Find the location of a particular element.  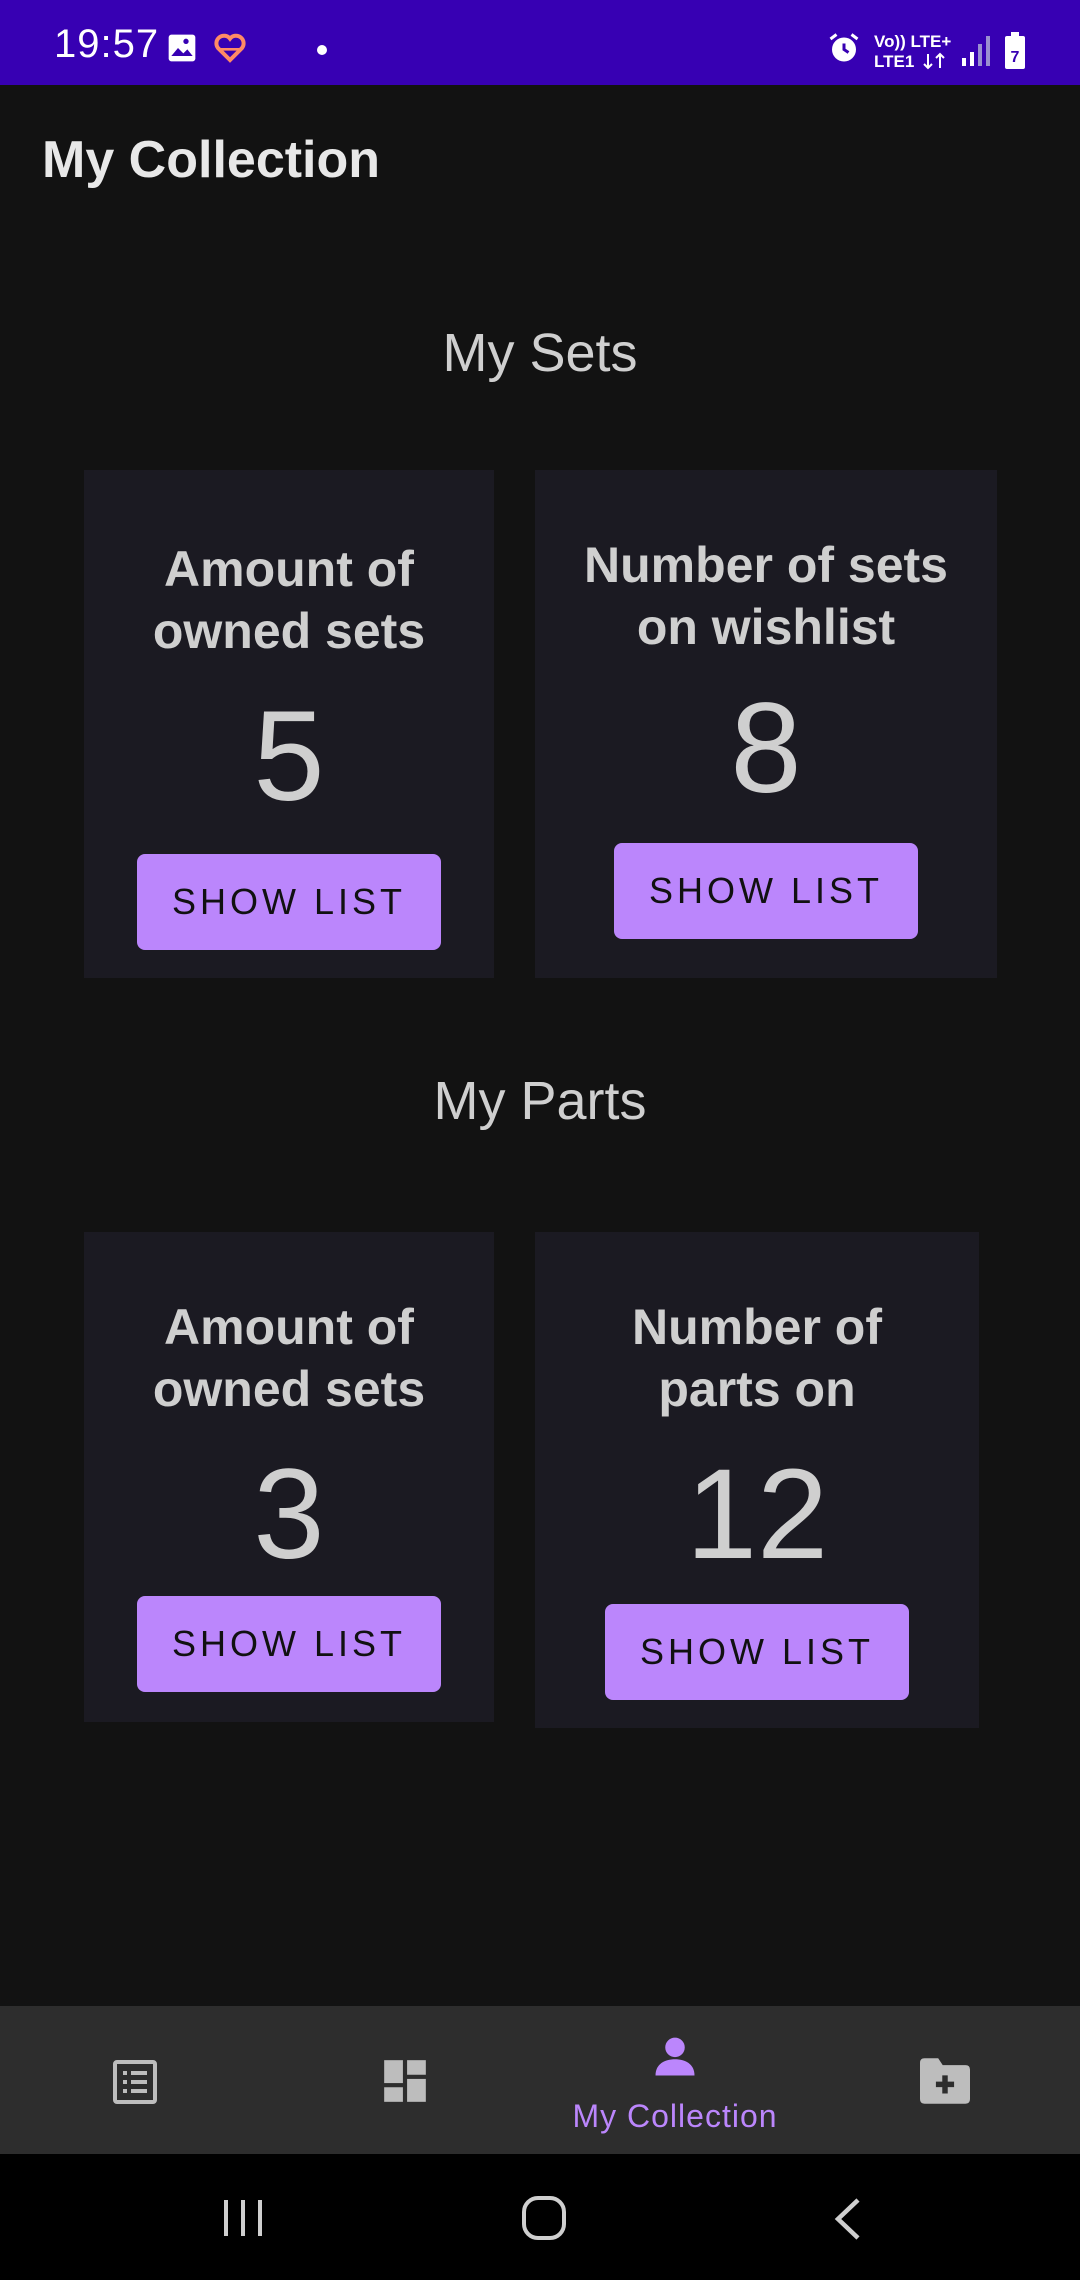

owned-sets-card: Amount of owned sets 5 SHOW LIST is located at coordinates (289, 724).